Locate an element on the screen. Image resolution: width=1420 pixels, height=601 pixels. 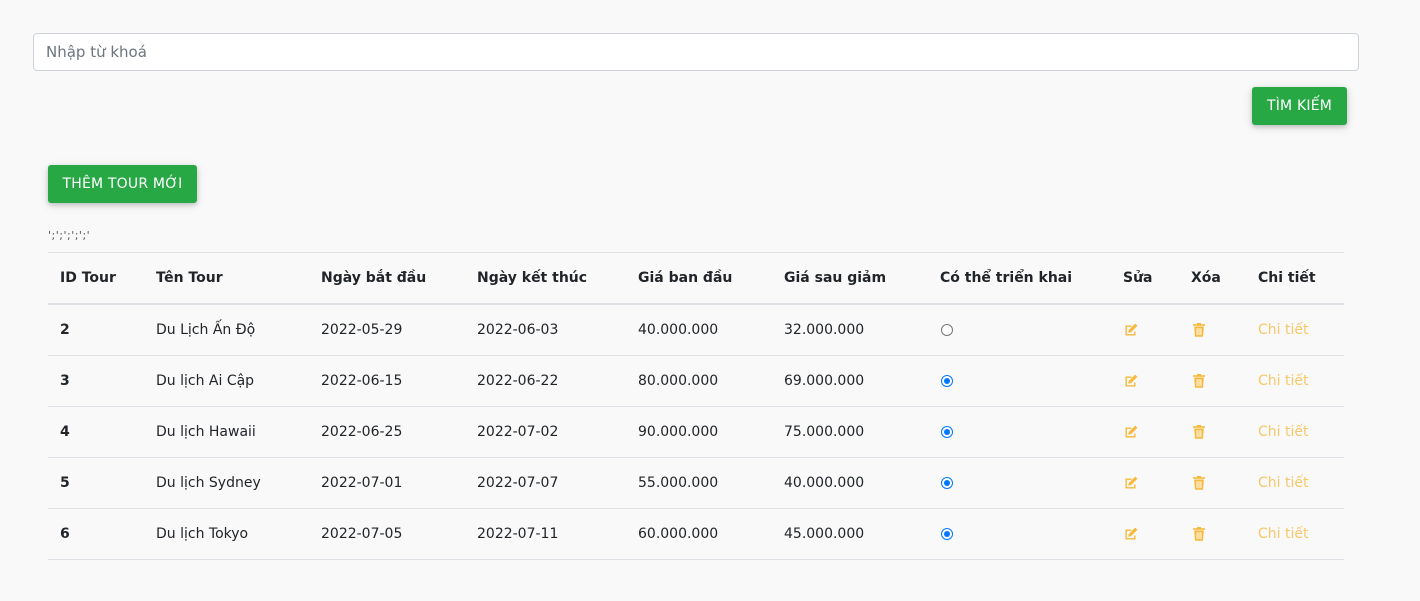
cell-original-price: 90.000.000 is located at coordinates (699, 432).